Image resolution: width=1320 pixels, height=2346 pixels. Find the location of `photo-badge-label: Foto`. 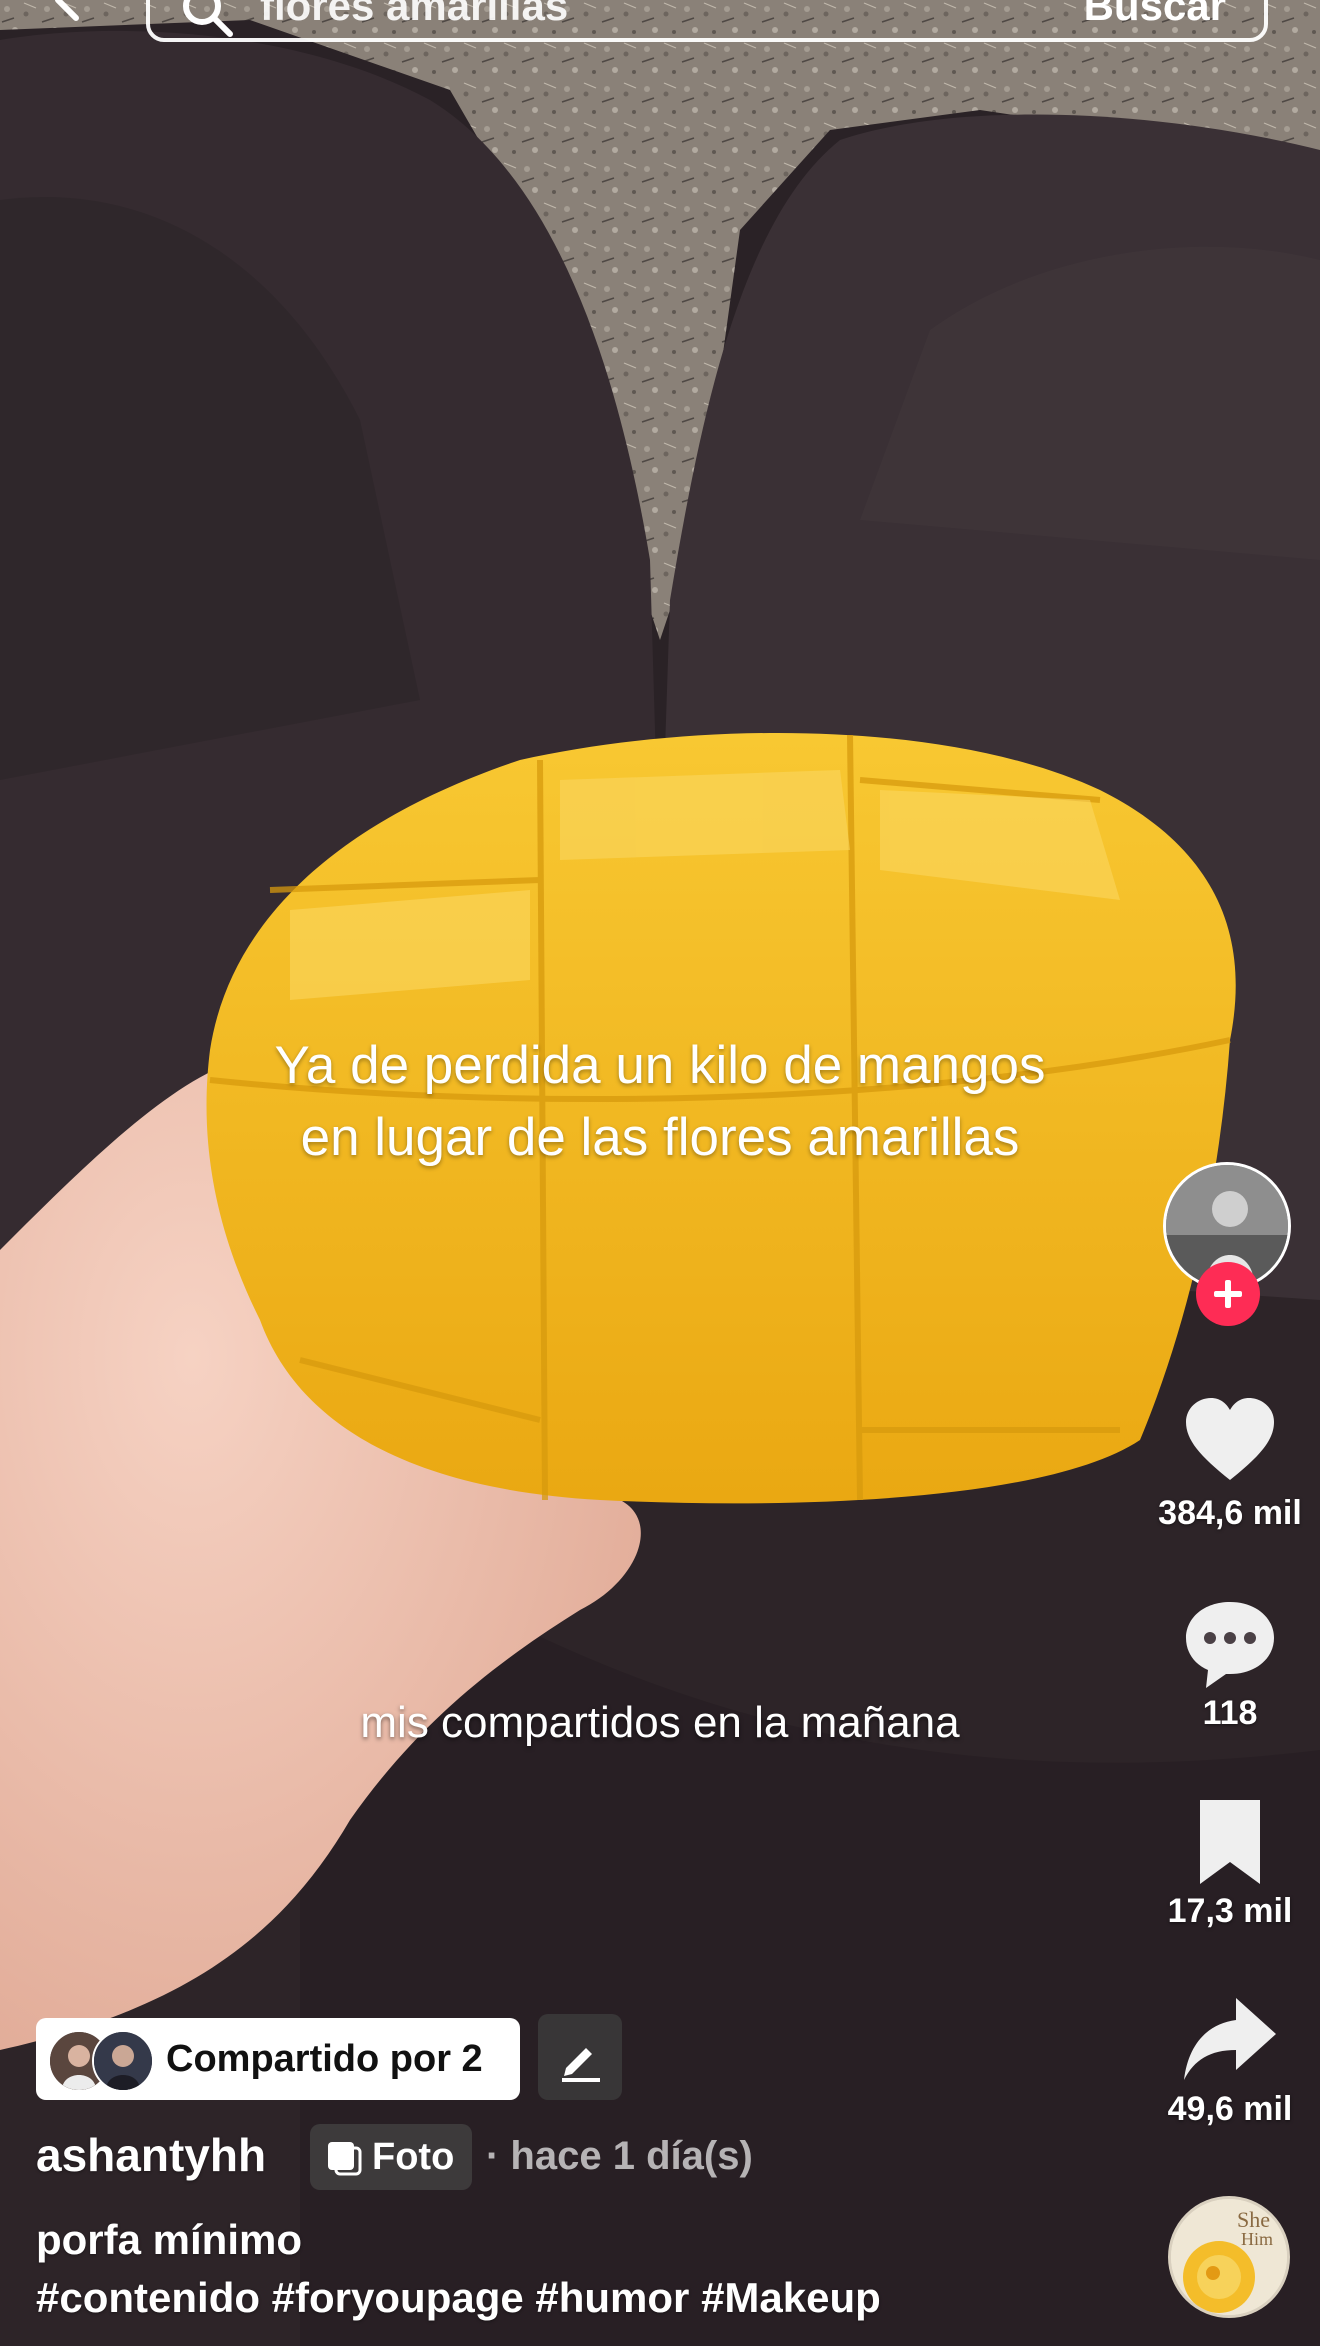

photo-badge-label: Foto is located at coordinates (413, 2157).